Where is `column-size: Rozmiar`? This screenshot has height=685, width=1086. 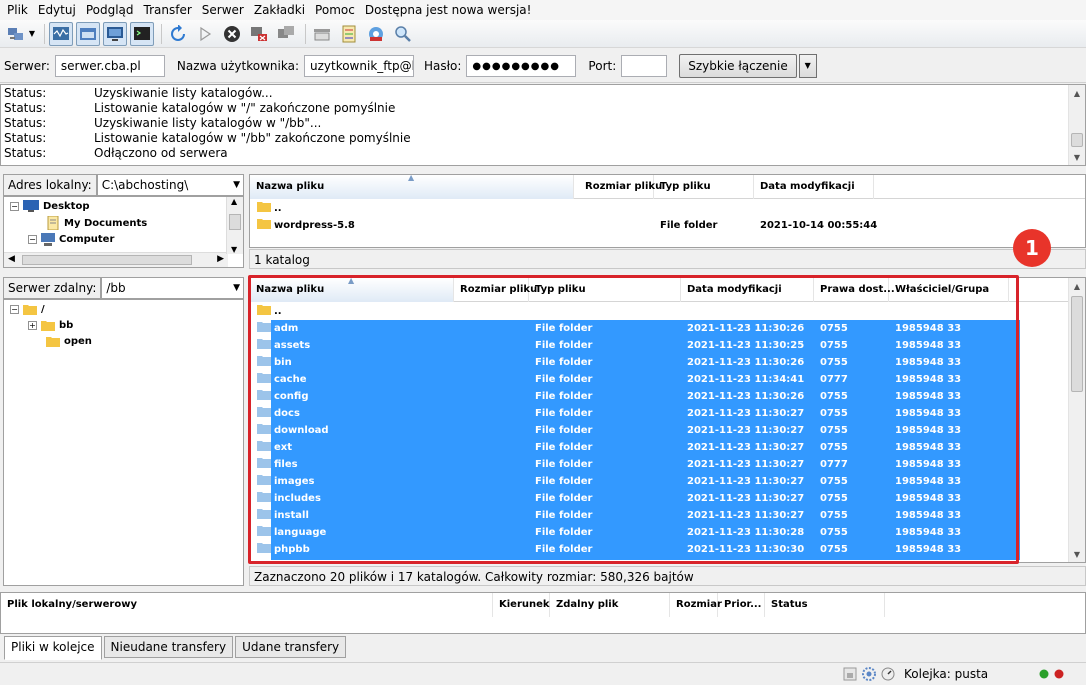
column-size: Rozmiar is located at coordinates (696, 605).